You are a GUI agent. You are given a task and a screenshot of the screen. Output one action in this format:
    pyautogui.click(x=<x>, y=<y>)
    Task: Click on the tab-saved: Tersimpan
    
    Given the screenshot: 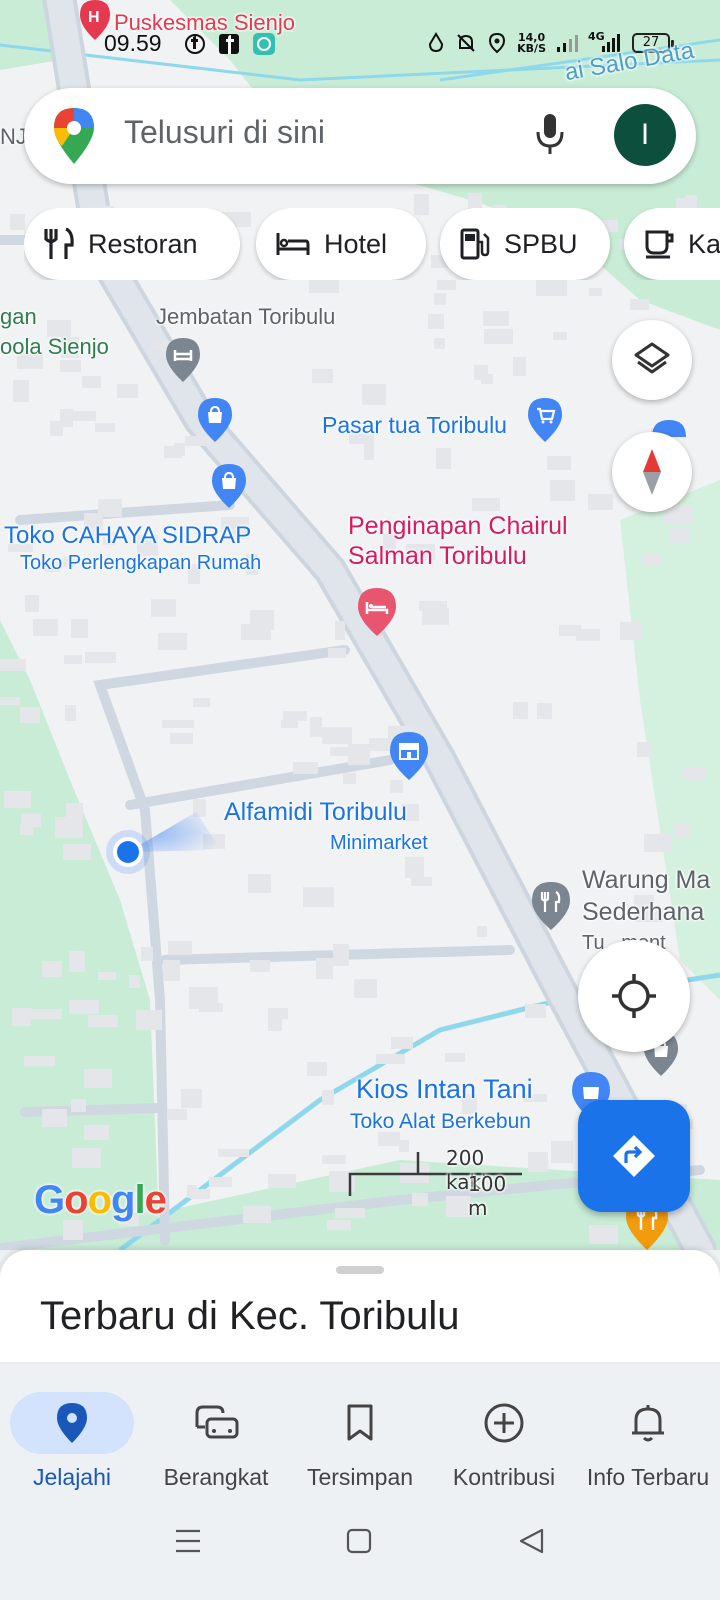 What is the action you would take?
    pyautogui.click(x=360, y=1442)
    